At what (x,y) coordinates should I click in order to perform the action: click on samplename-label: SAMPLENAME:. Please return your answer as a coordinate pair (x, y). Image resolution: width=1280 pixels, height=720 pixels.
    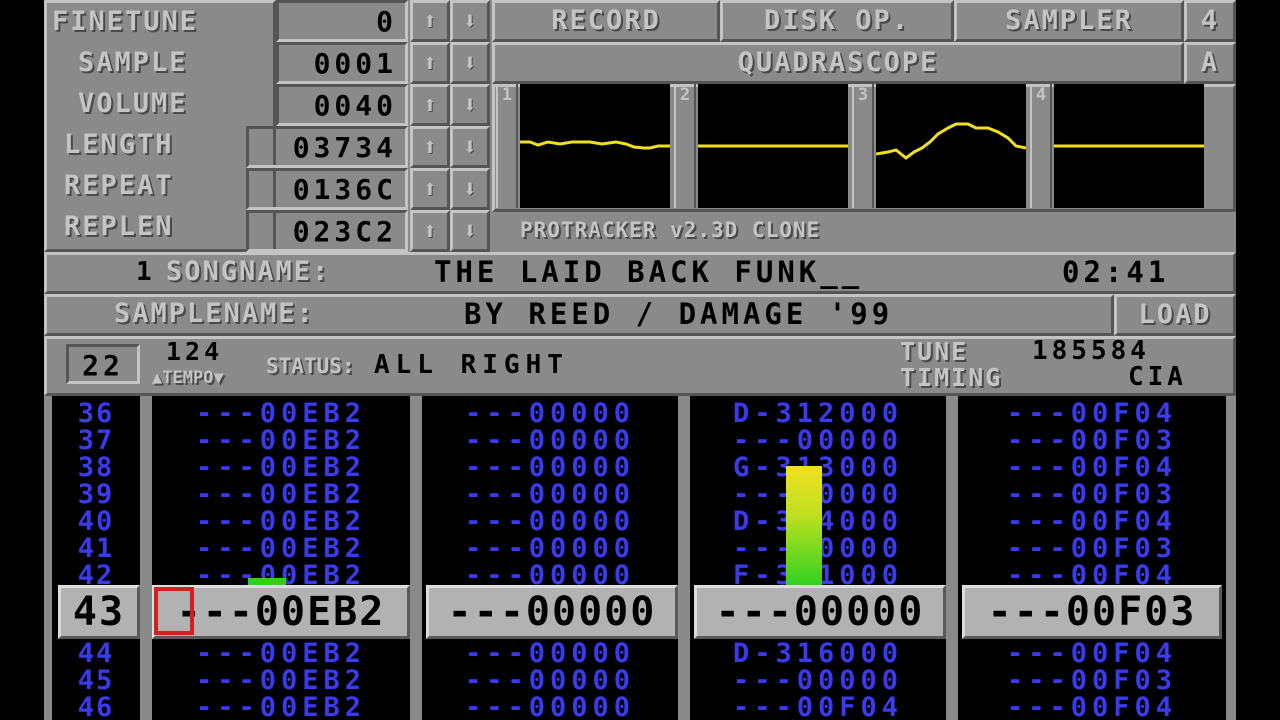
    Looking at the image, I should click on (214, 313).